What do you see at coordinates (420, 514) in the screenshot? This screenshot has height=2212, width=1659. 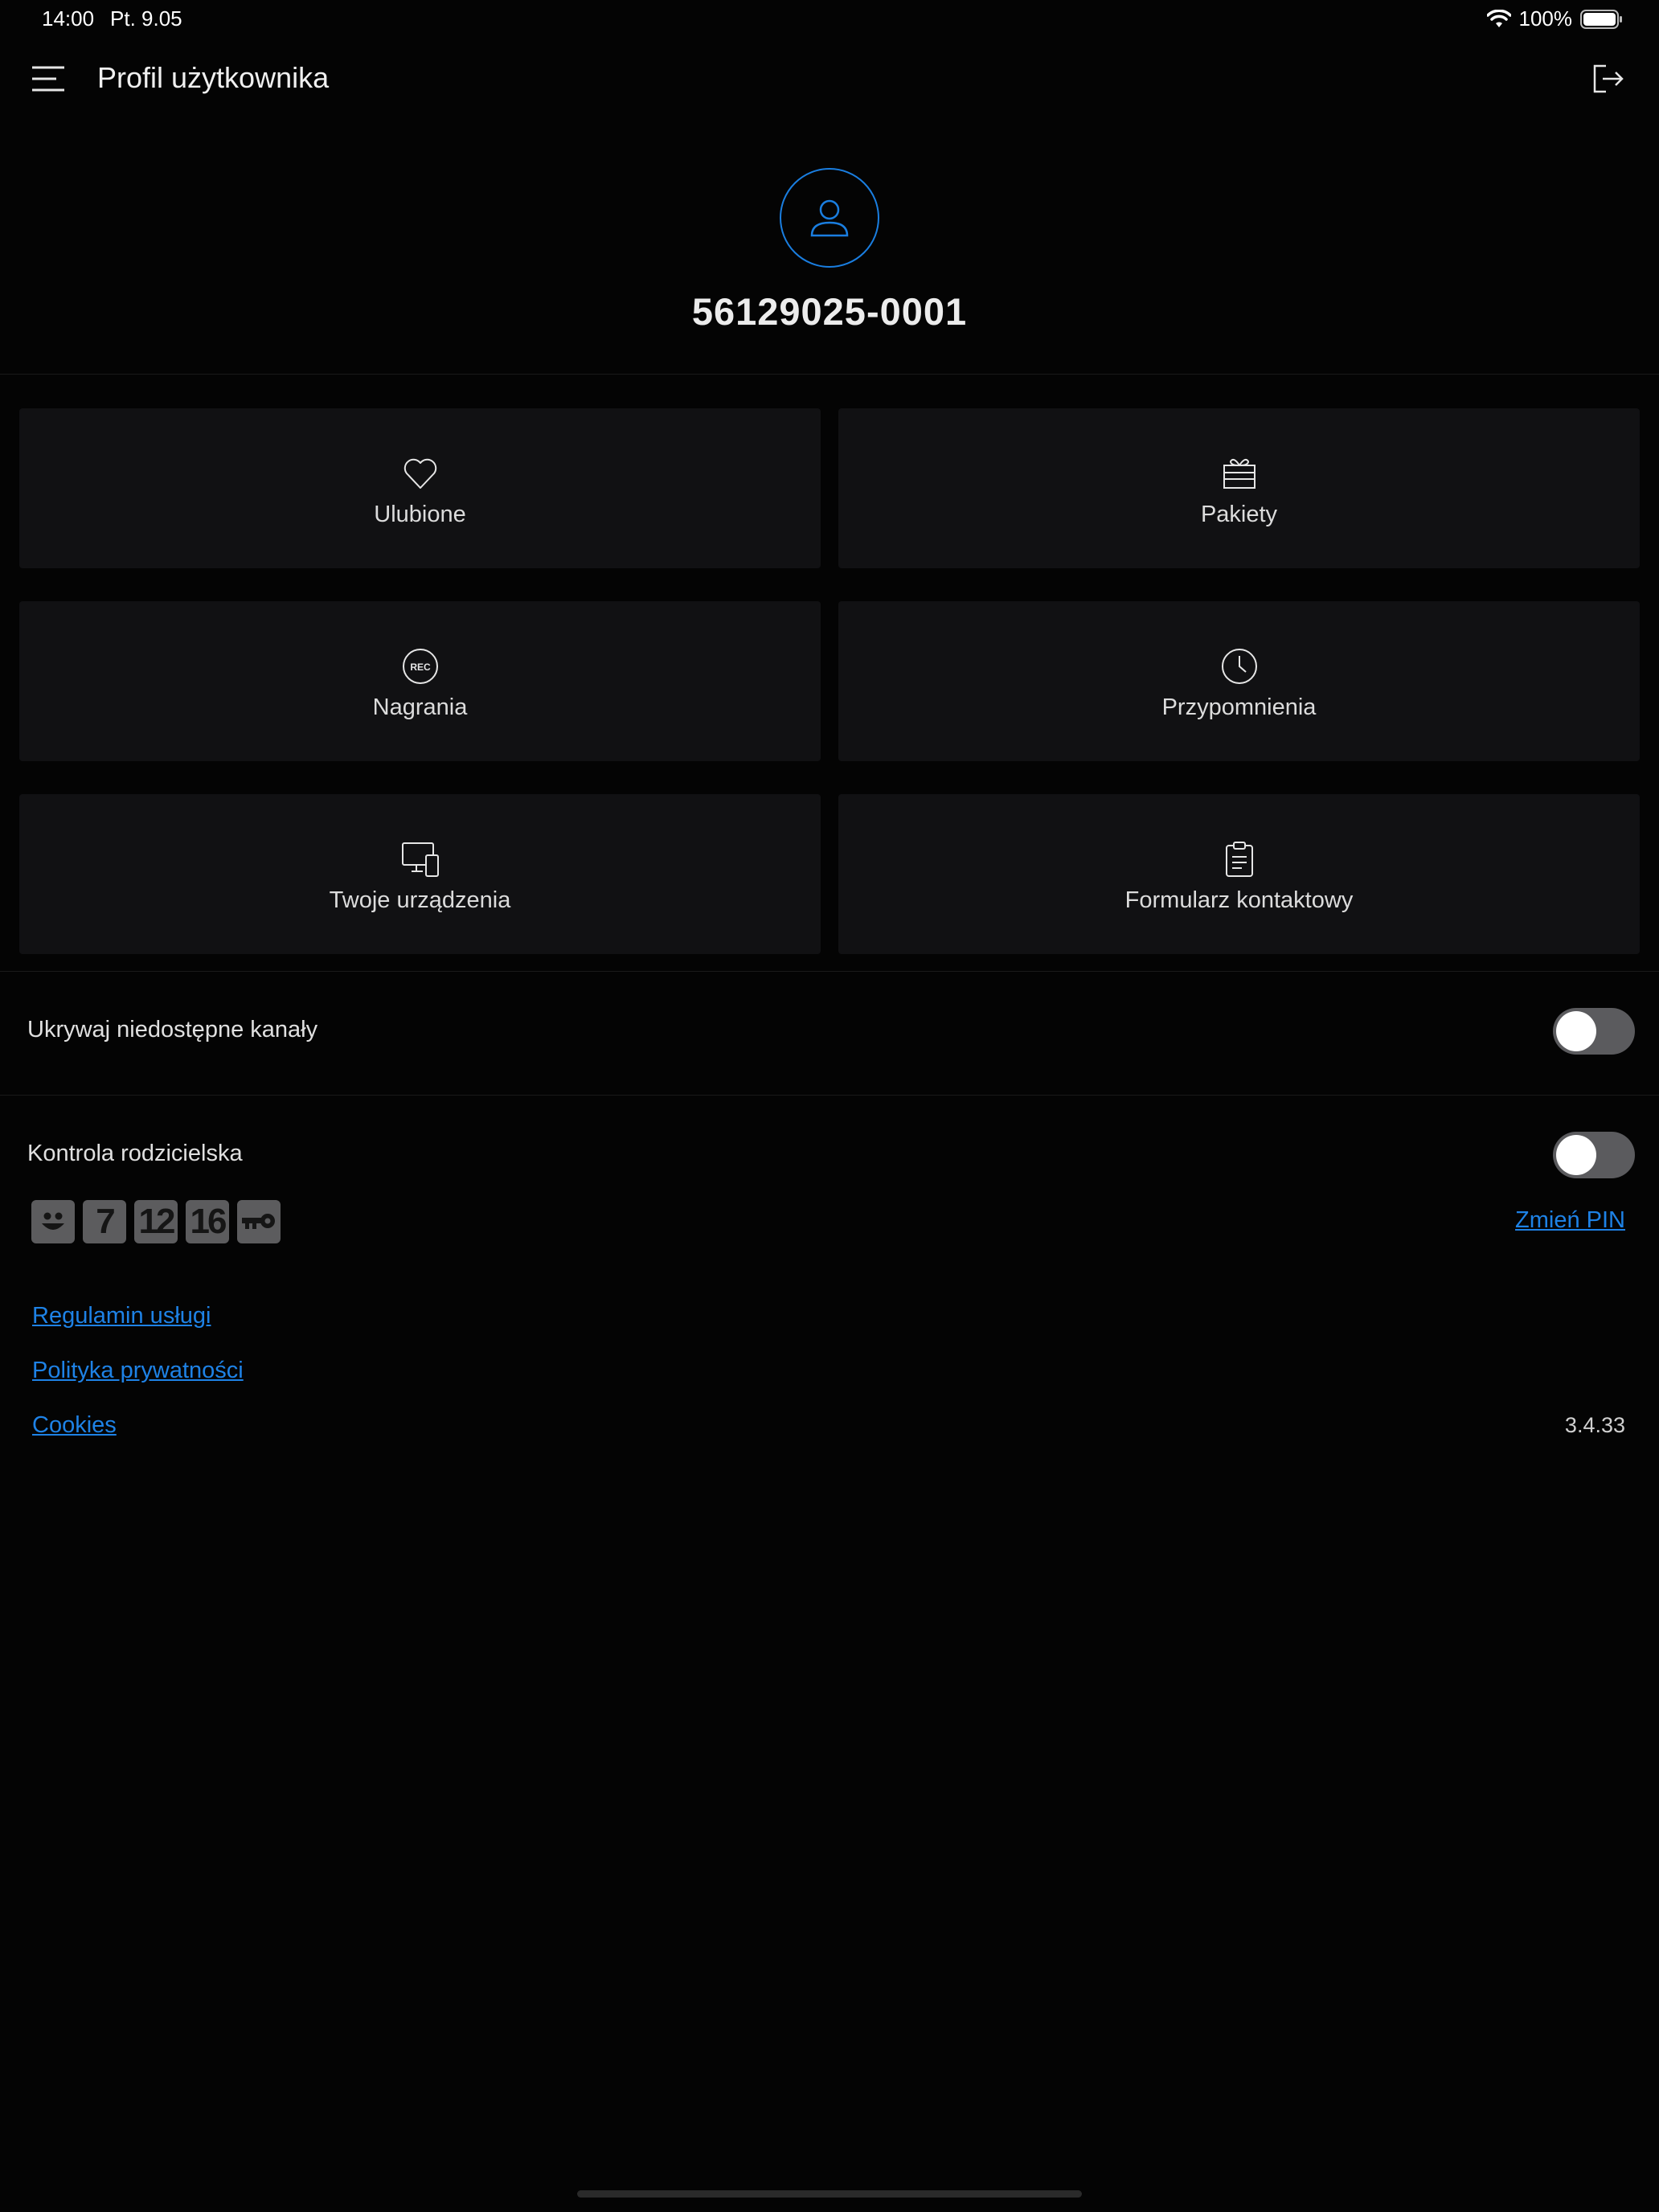 I see `tile-label: Ulubione` at bounding box center [420, 514].